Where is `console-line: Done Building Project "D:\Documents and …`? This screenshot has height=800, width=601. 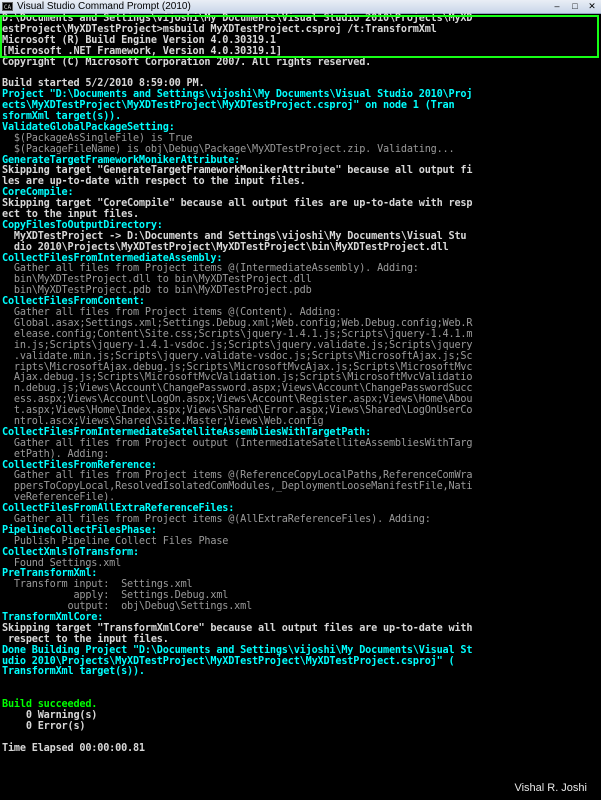 console-line: Done Building Project "D:\Documents and … is located at coordinates (237, 650).